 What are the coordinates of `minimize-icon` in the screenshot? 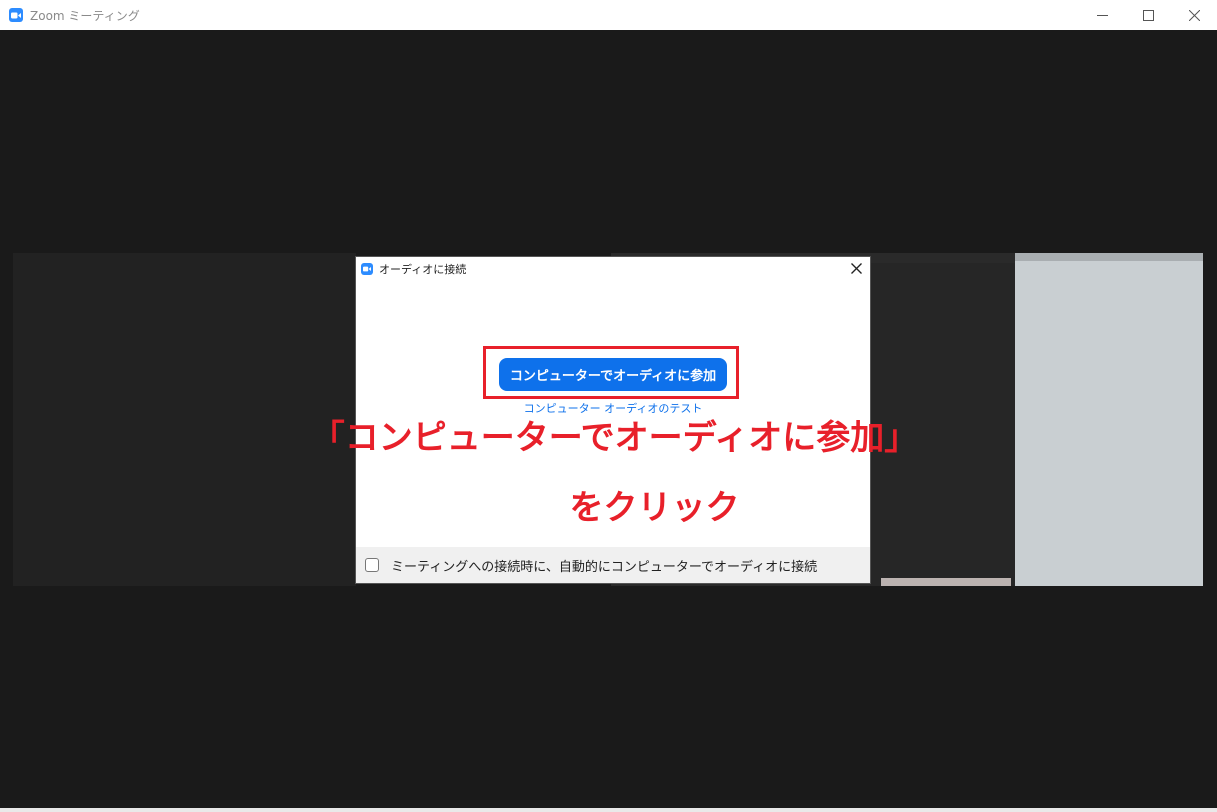 It's located at (1102, 15).